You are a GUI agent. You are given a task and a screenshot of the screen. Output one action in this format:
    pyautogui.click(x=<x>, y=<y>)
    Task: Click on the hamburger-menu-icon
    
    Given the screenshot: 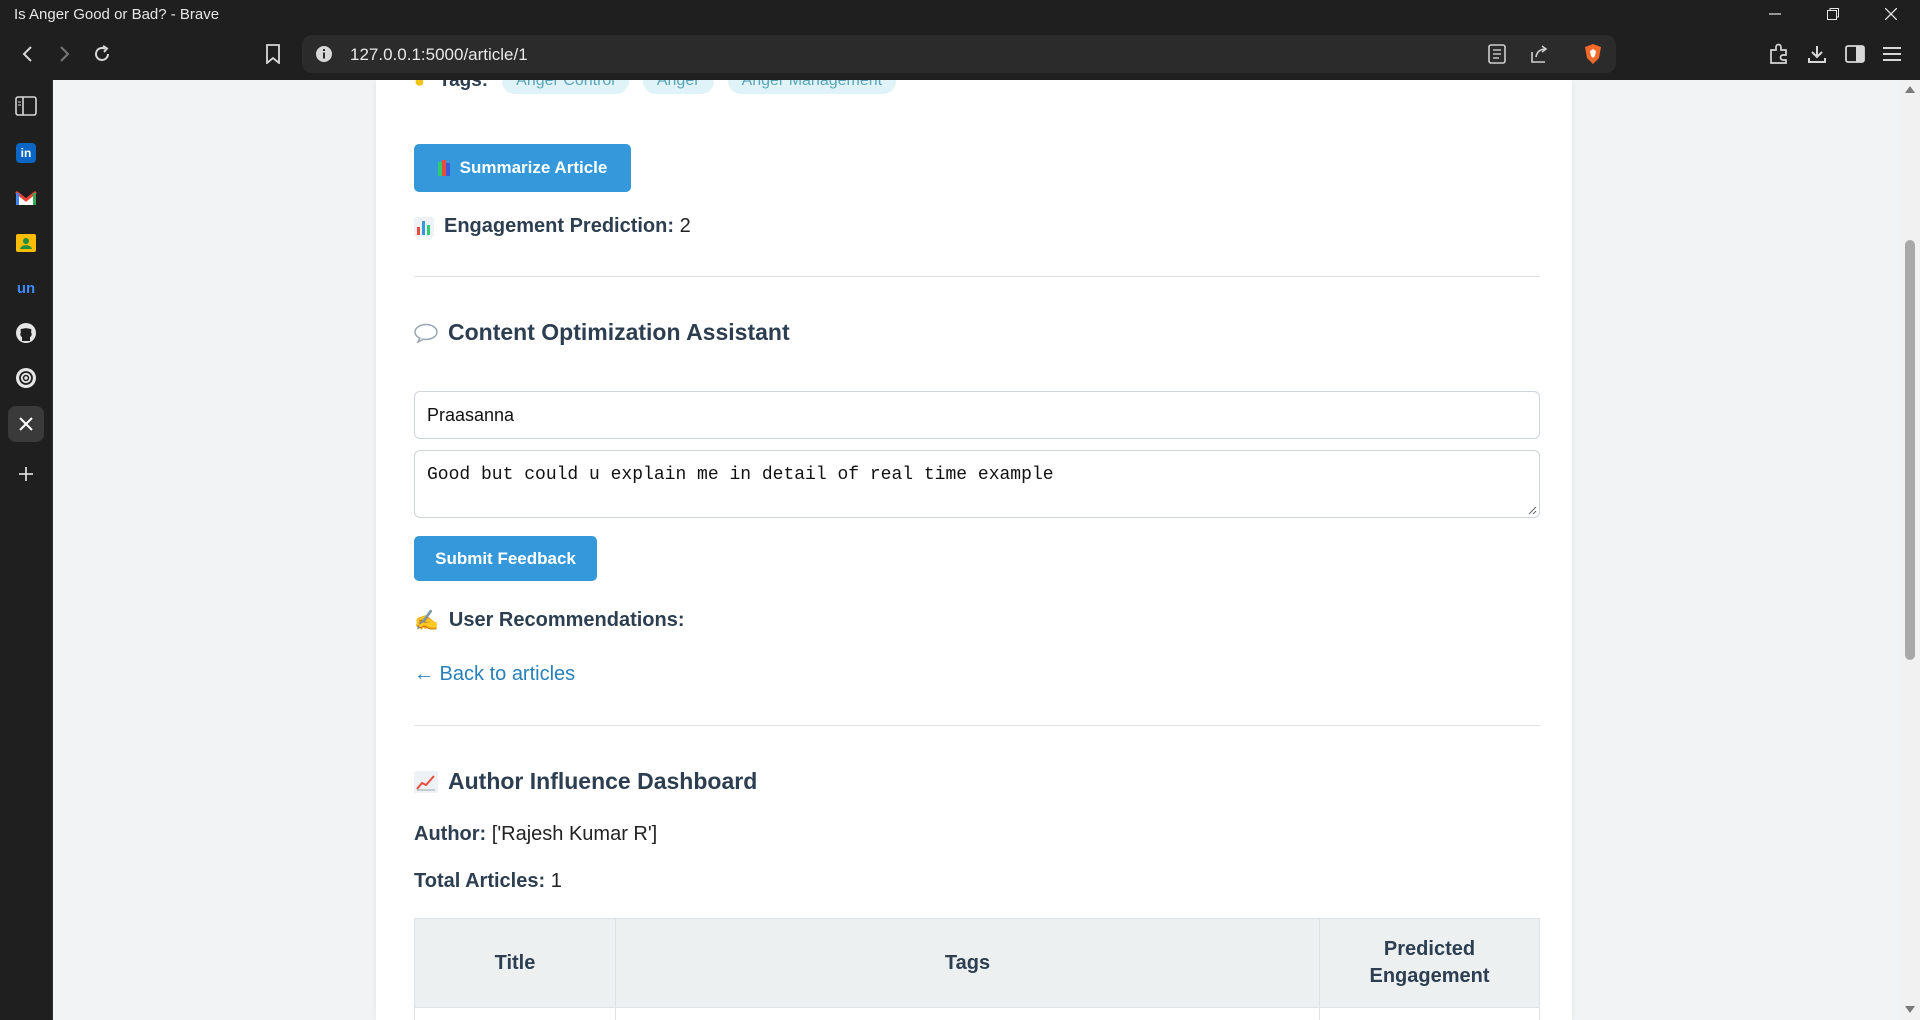 What is the action you would take?
    pyautogui.click(x=1892, y=54)
    